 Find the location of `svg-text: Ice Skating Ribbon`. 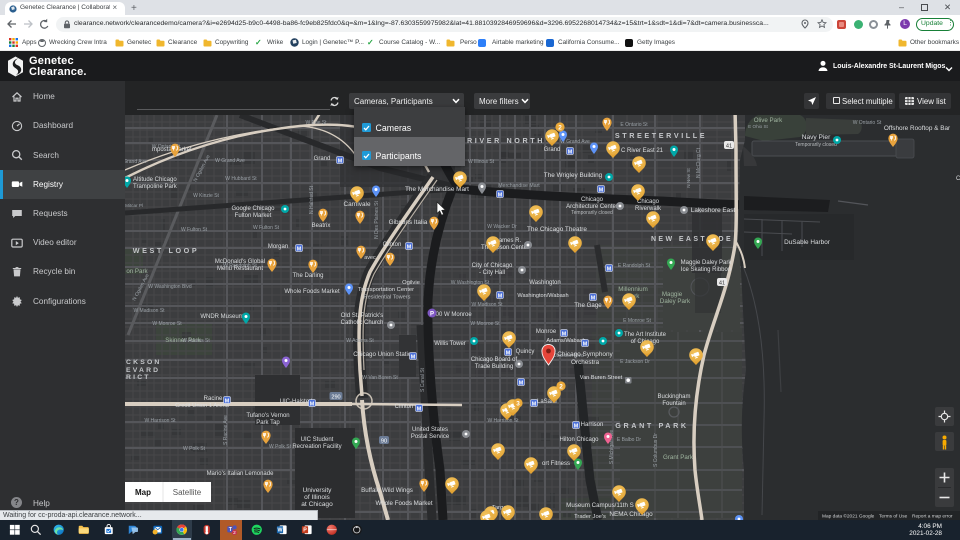

svg-text: Ice Skating Ribbon is located at coordinates (706, 270).